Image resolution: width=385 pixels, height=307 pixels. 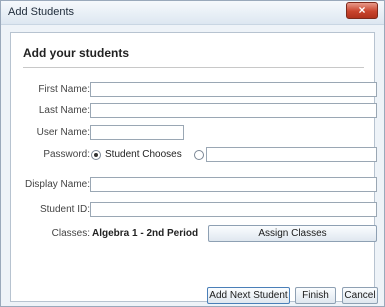 I want to click on close-button: ×, so click(x=362, y=10).